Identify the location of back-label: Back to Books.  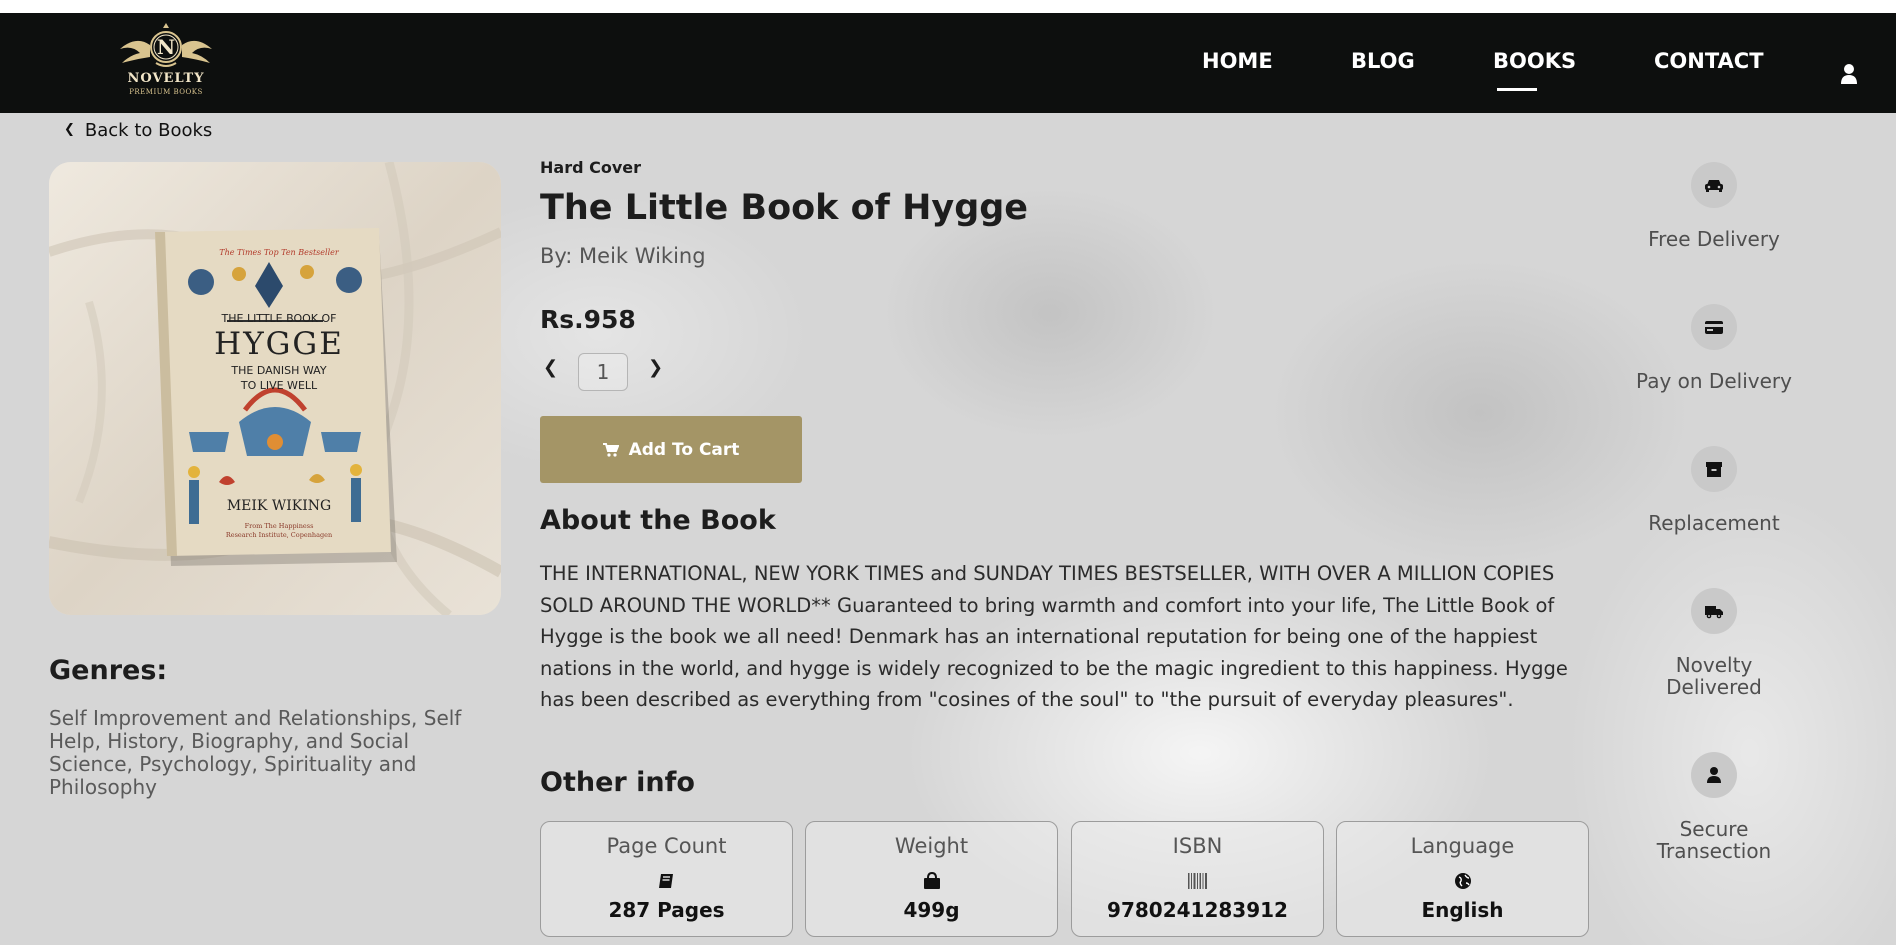
(148, 130).